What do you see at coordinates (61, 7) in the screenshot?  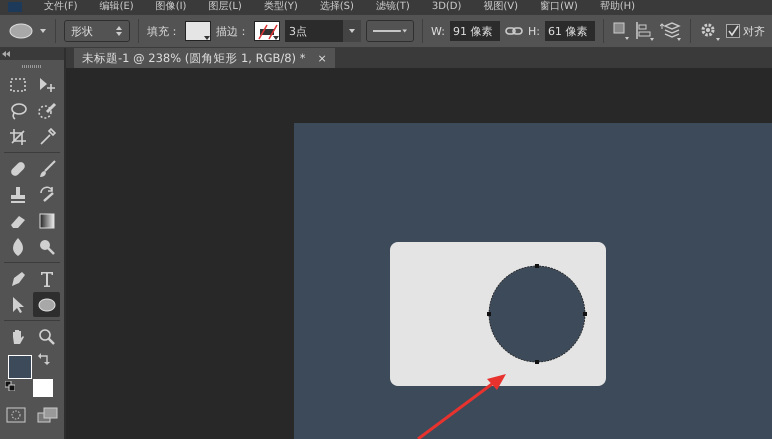 I see `menu-item: 文件(F)` at bounding box center [61, 7].